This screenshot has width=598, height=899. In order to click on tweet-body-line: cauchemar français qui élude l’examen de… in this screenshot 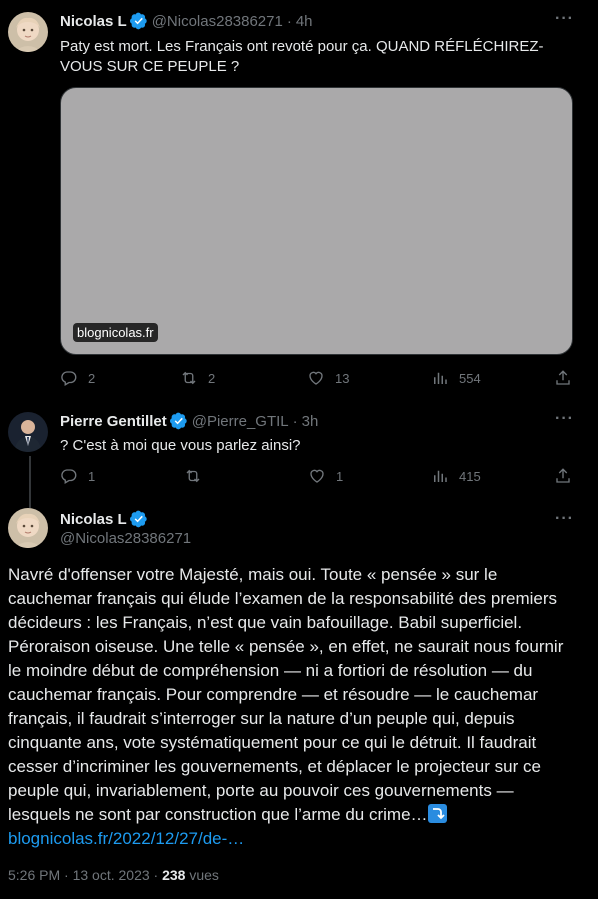, I will do `click(283, 598)`.